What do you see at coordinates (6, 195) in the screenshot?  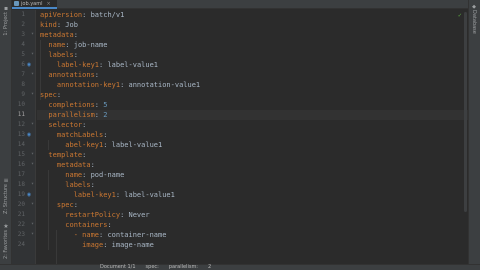 I see `structure-tool-tab: ≡ Z: Structure` at bounding box center [6, 195].